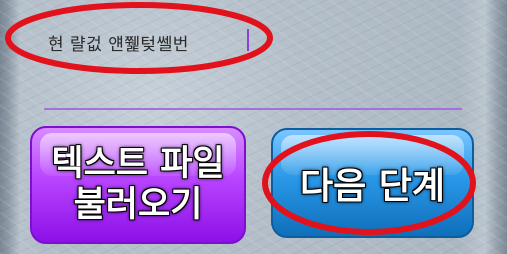 This screenshot has height=254, width=507. What do you see at coordinates (138, 163) in the screenshot?
I see `load-text-file-label-line1: 텍스트 파일` at bounding box center [138, 163].